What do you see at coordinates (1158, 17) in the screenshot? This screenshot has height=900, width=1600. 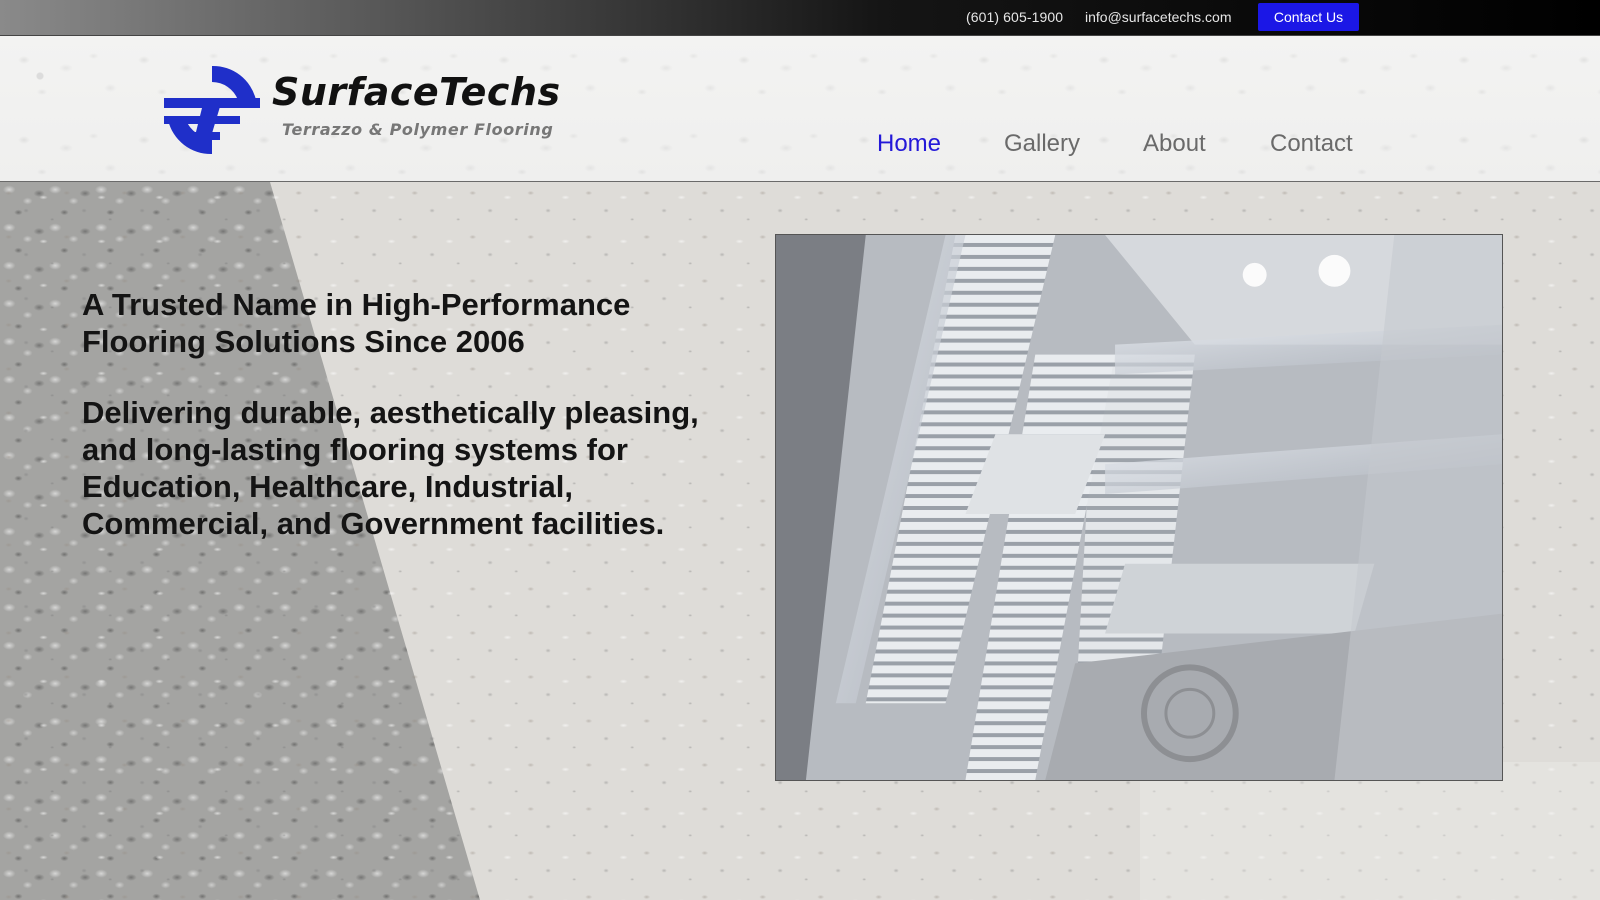 I see `email-link: info@surfacetechs.com` at bounding box center [1158, 17].